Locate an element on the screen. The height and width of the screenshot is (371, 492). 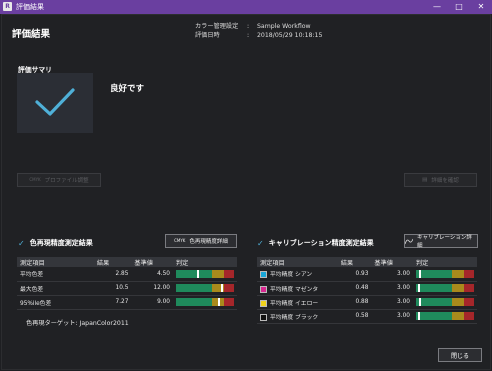
row-item-label: 平均精度 シアン is located at coordinates (291, 275).